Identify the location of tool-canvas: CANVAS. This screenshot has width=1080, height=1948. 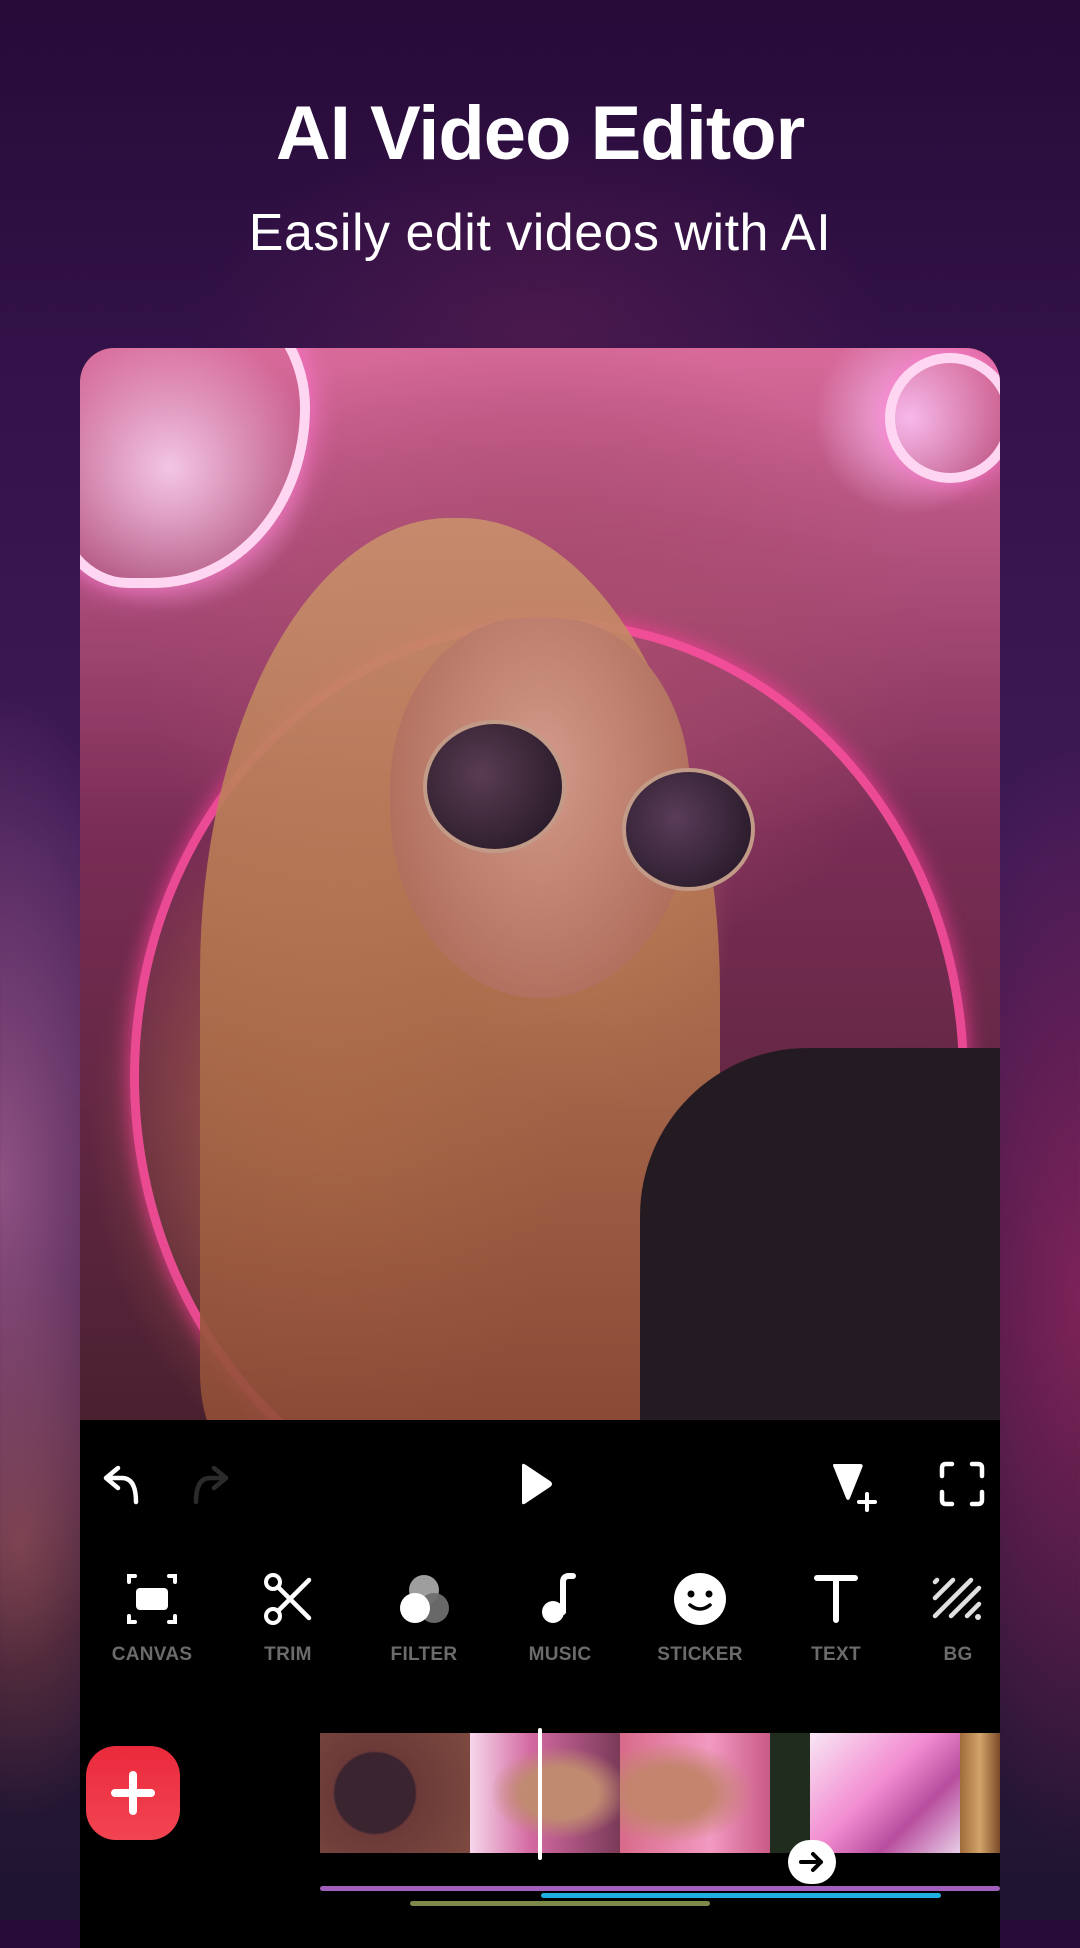
(152, 1617).